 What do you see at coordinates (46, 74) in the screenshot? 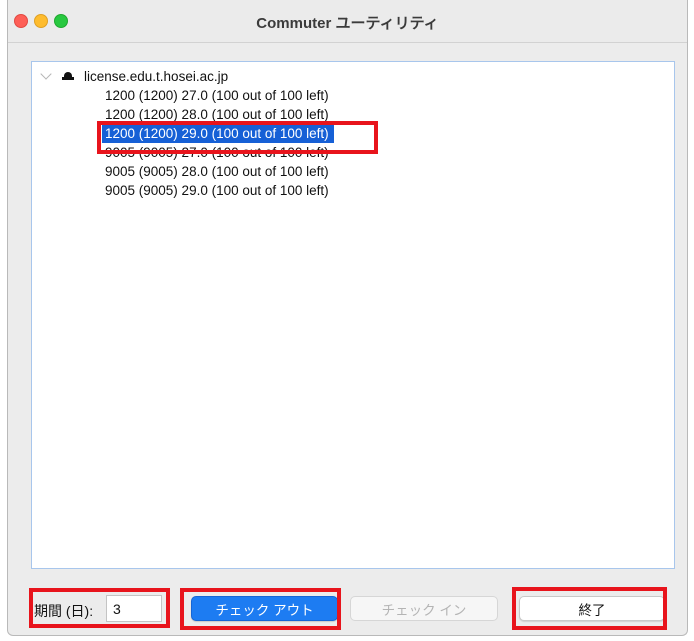
I see `chevron-down-icon` at bounding box center [46, 74].